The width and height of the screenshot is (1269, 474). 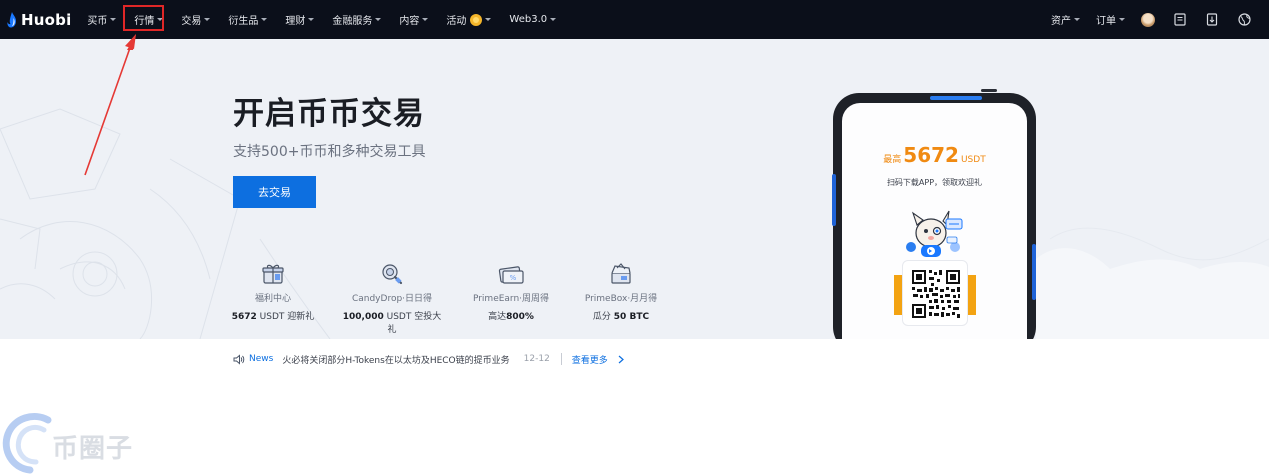 What do you see at coordinates (409, 21) in the screenshot?
I see `menu-item-label: 内容` at bounding box center [409, 21].